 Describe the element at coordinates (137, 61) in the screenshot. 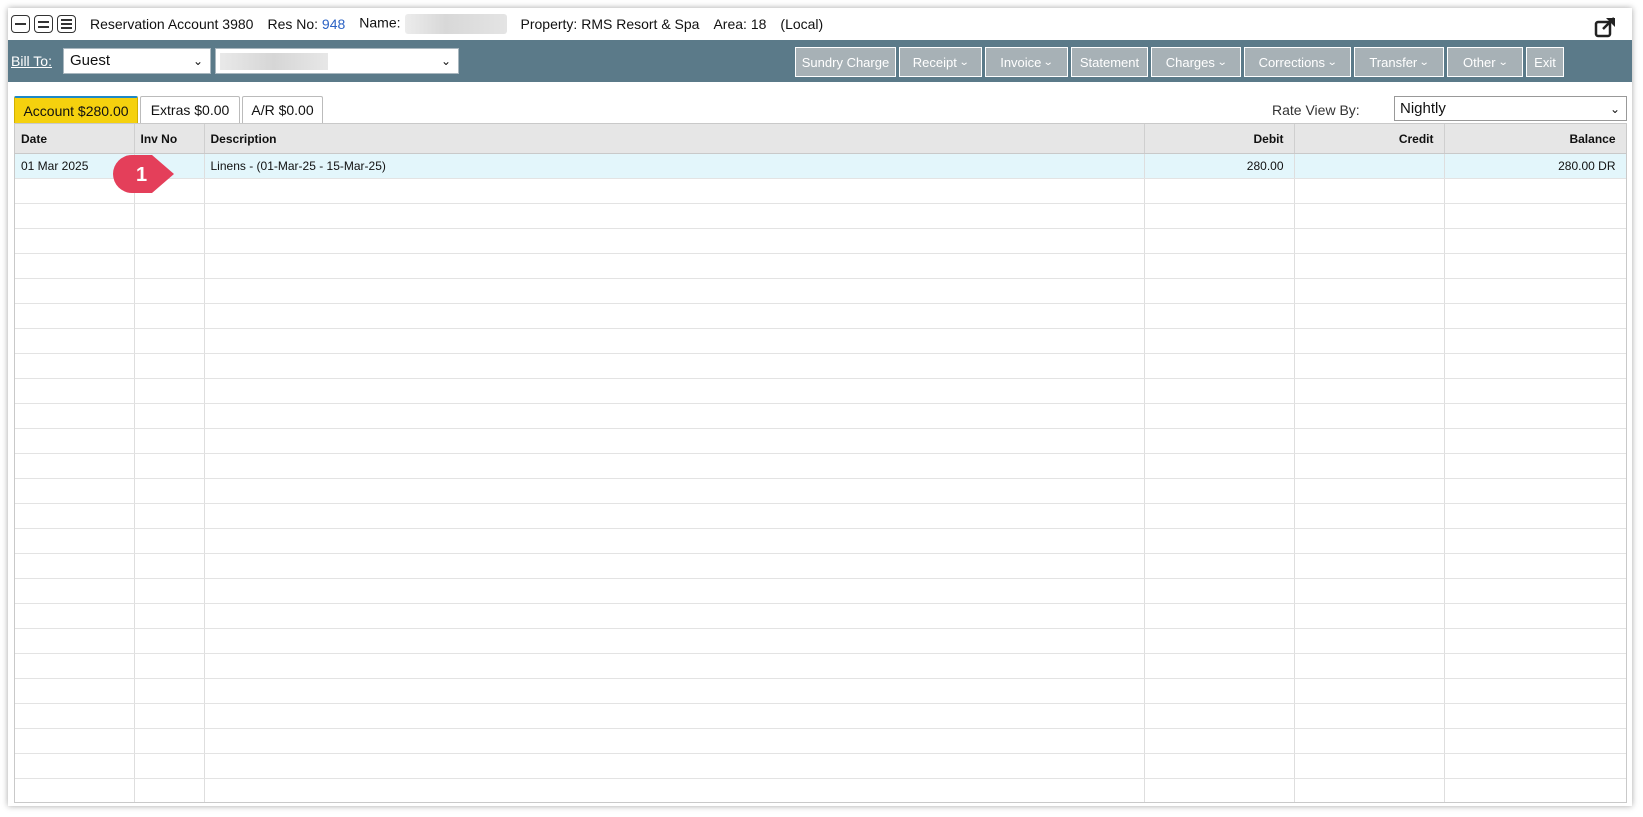

I see `bill-to-select: Guest ⌄` at that location.